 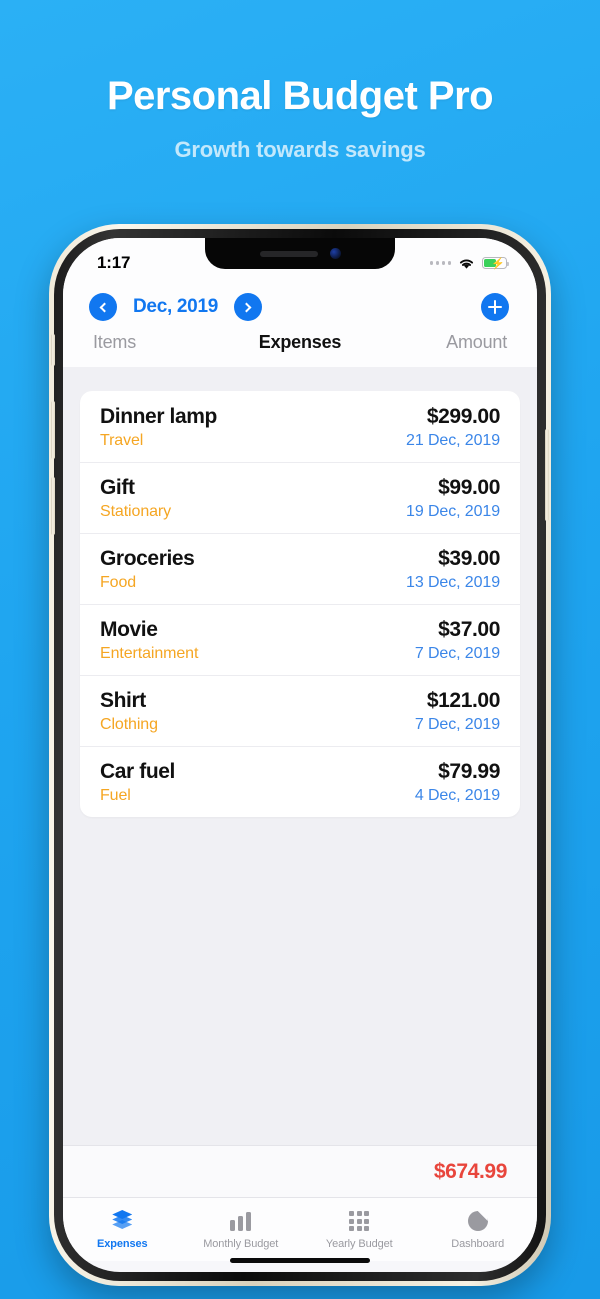 I want to click on table-row: Dinner lamp Travel $299.00 21 Dec, 2019, so click(x=300, y=426).